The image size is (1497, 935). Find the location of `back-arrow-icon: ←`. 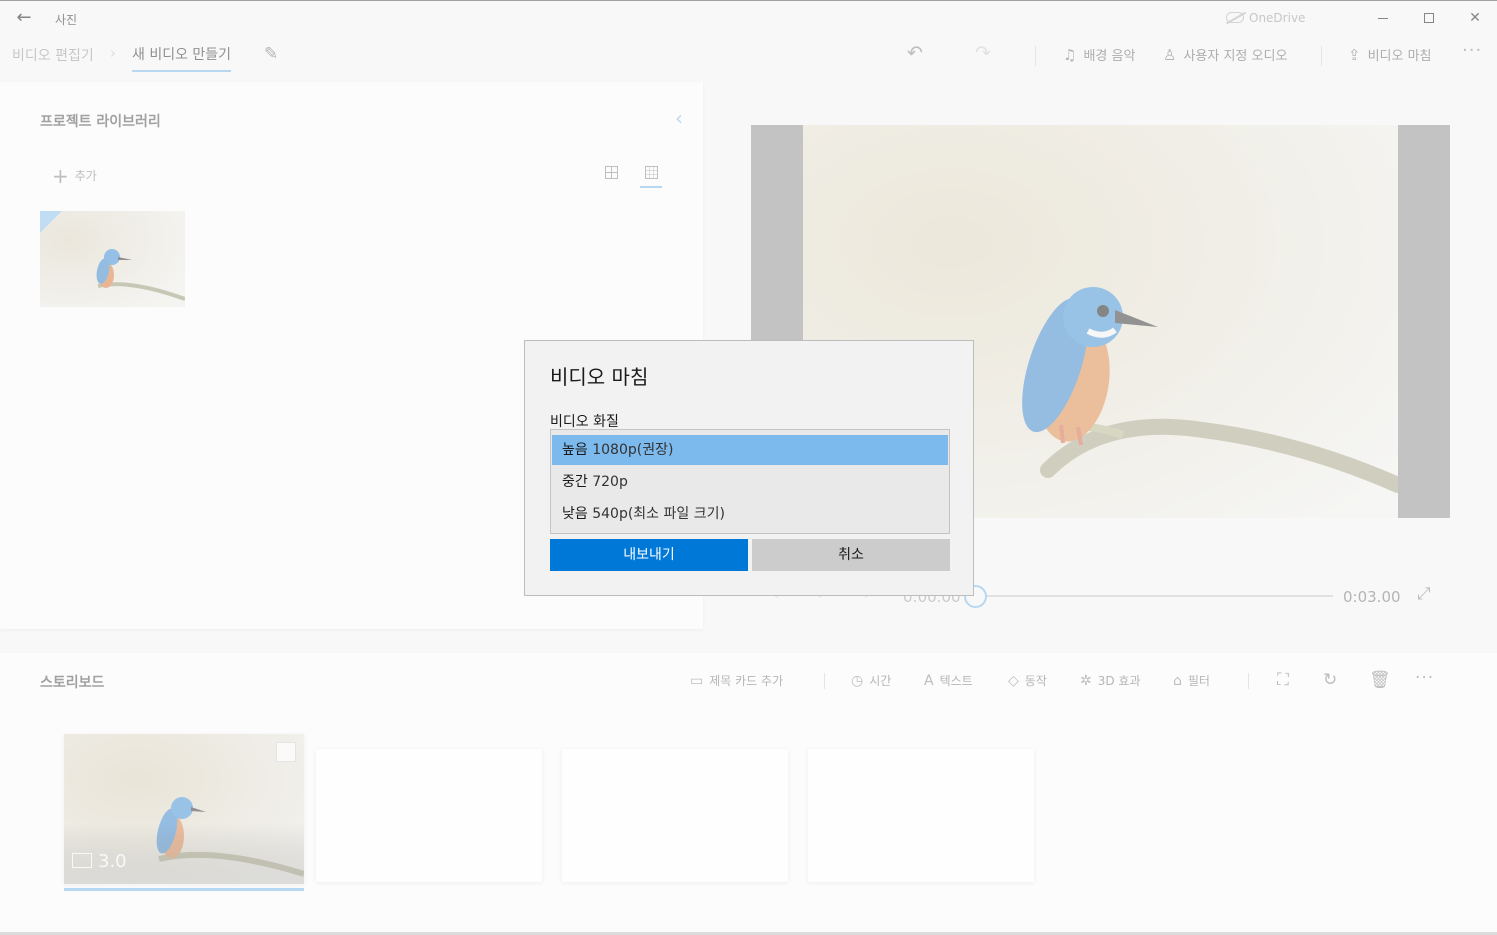

back-arrow-icon: ← is located at coordinates (24, 19).